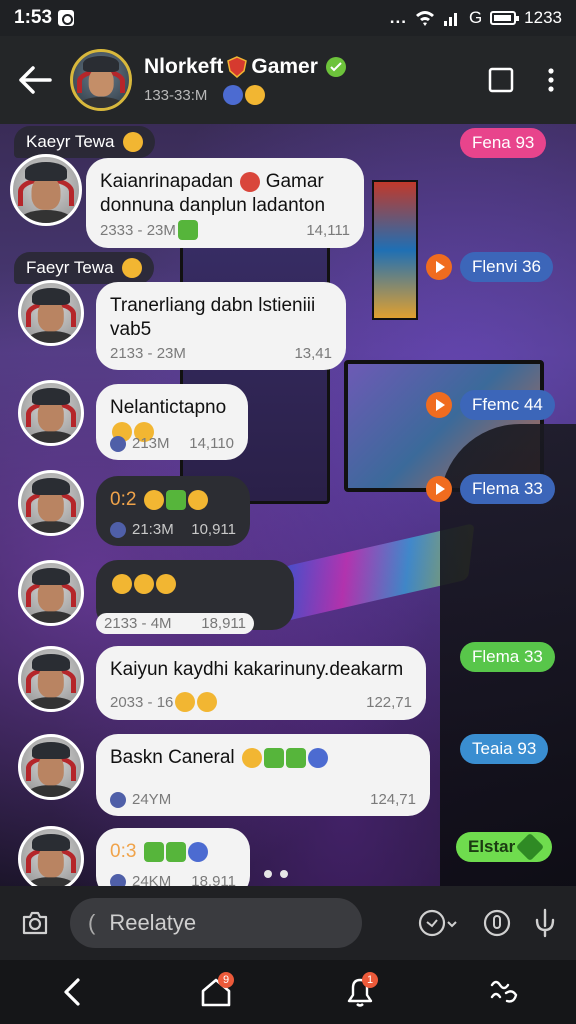  What do you see at coordinates (152, 879) in the screenshot?
I see `message-time: 24KM` at bounding box center [152, 879].